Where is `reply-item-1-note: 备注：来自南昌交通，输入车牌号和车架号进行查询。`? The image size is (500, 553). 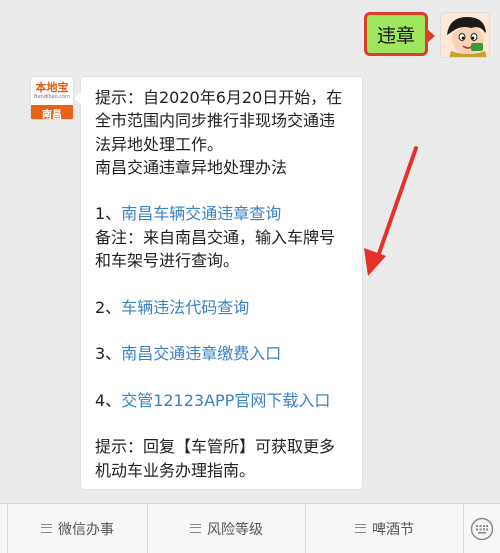
reply-item-1-note: 备注：来自南昌交通，输入车牌号和车架号进行查询。 is located at coordinates (215, 249).